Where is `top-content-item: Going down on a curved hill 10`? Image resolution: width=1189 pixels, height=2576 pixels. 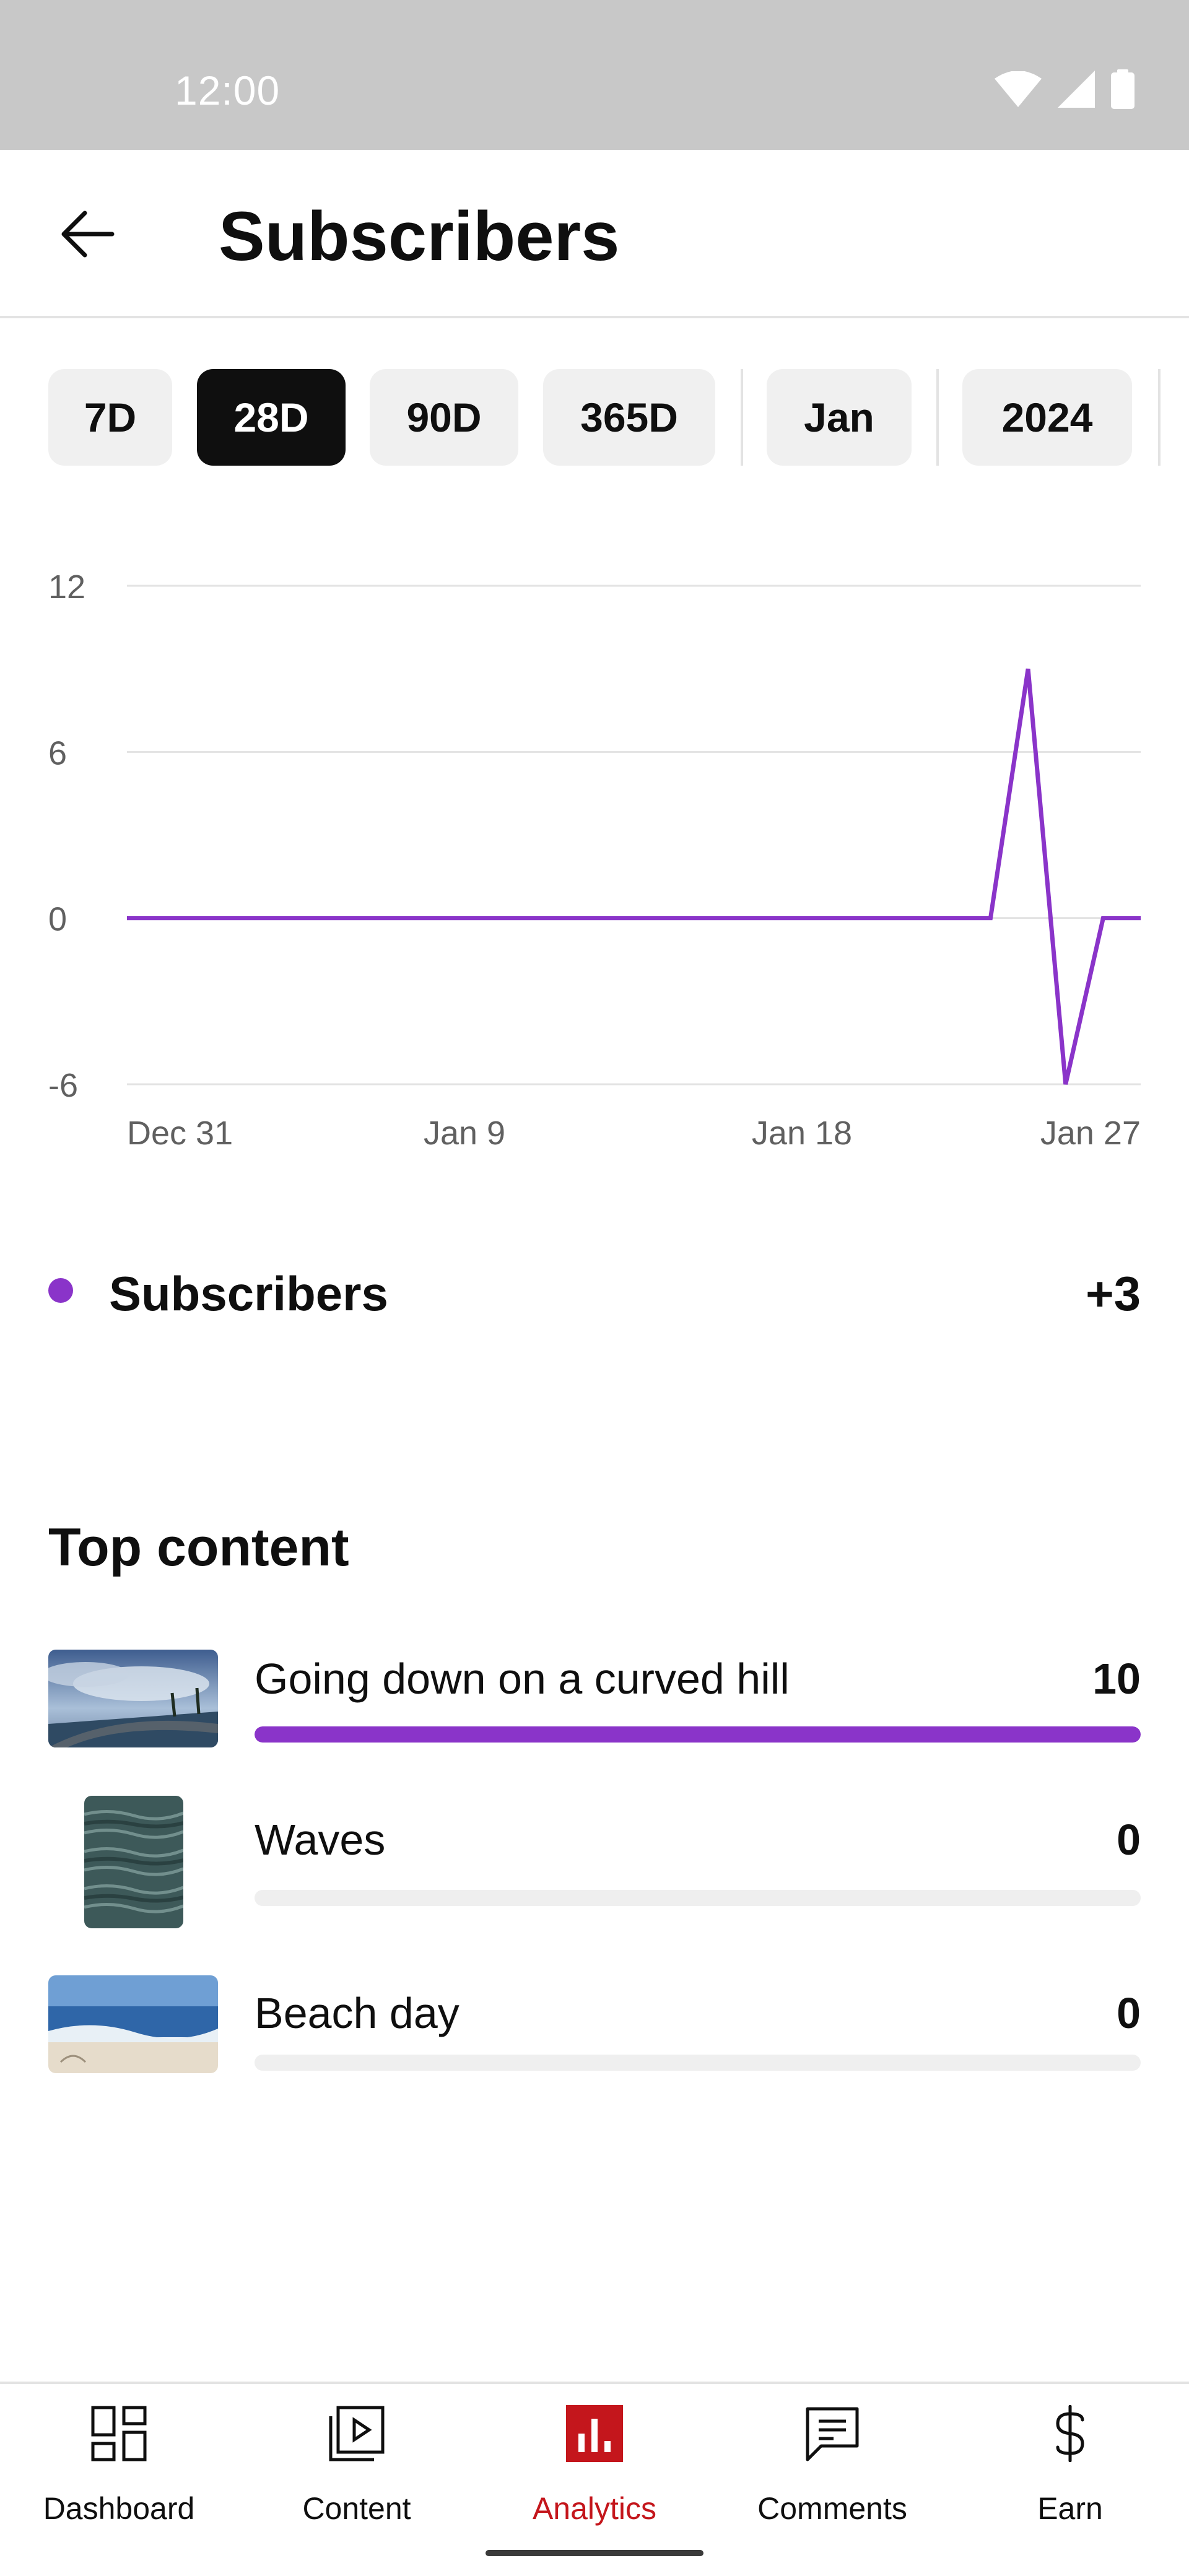 top-content-item: Going down on a curved hill 10 is located at coordinates (594, 1709).